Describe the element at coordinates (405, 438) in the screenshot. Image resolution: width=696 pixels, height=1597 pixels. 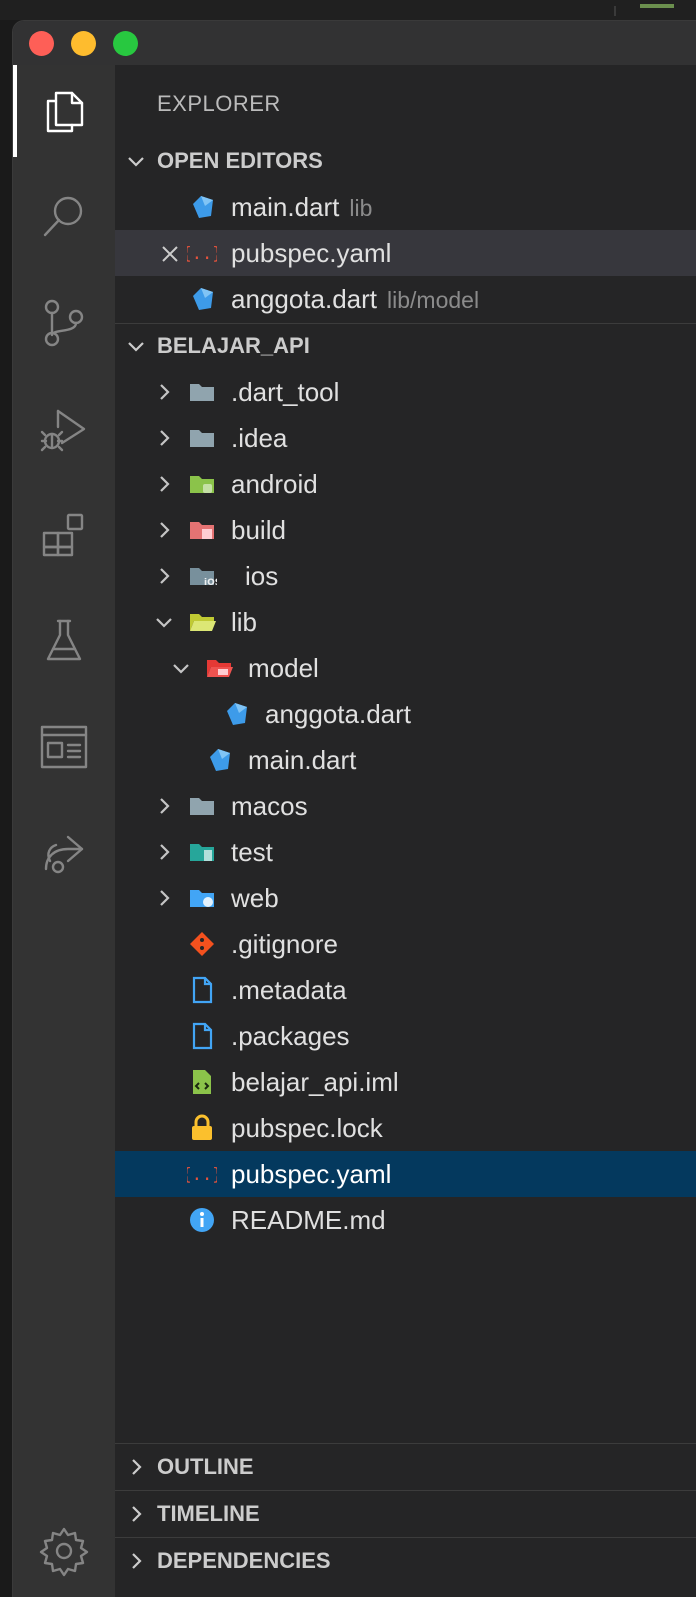
I see `tree-item-folder: .idea` at that location.